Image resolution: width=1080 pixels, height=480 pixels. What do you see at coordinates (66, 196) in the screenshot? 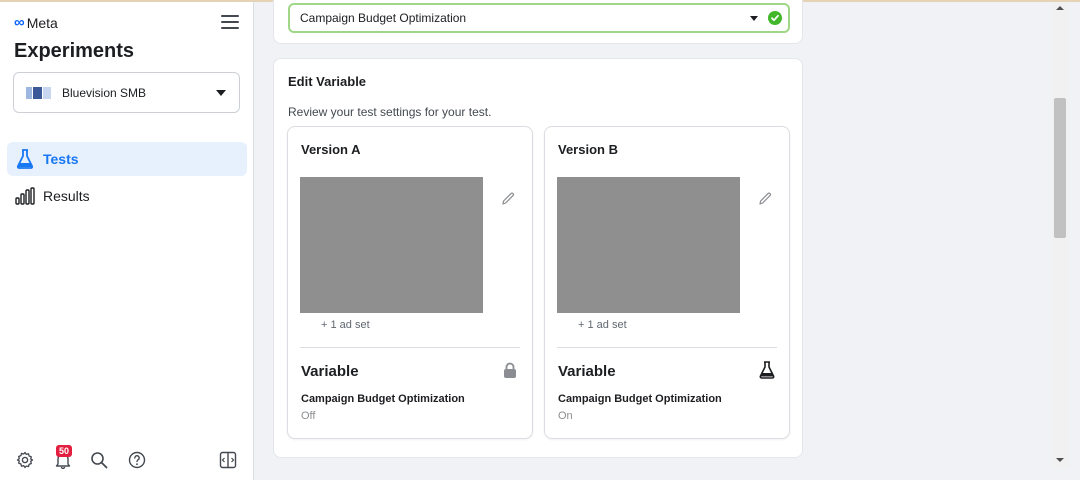
I see `sidebar-item-label: Results` at bounding box center [66, 196].